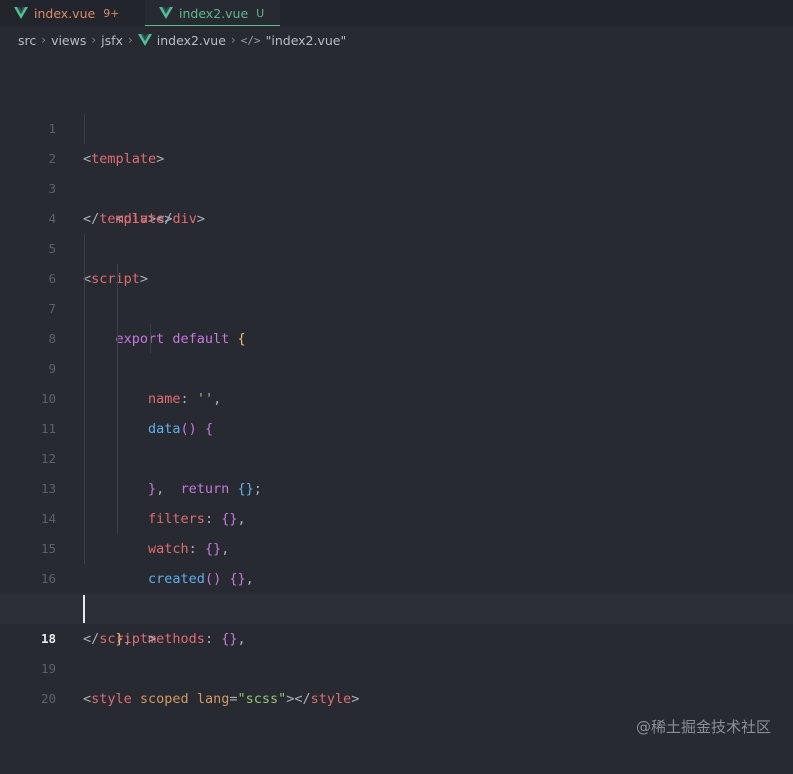  Describe the element at coordinates (250, 40) in the screenshot. I see `code-tag-icon: </>` at that location.